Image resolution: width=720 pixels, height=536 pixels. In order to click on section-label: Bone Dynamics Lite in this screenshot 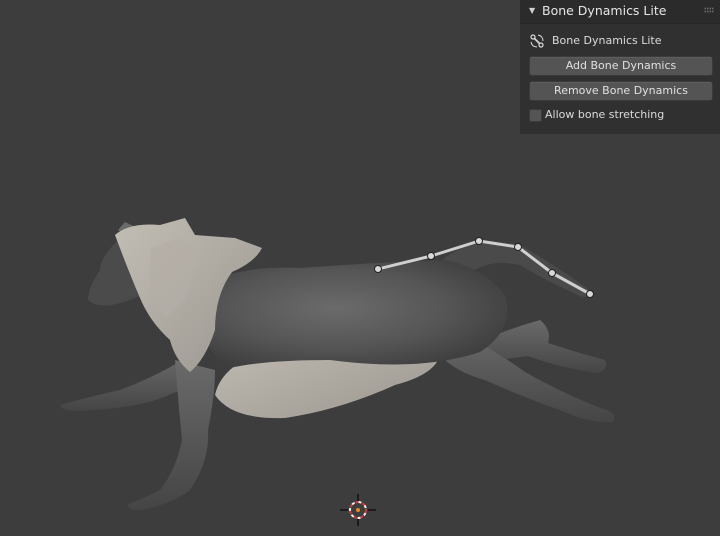, I will do `click(607, 40)`.